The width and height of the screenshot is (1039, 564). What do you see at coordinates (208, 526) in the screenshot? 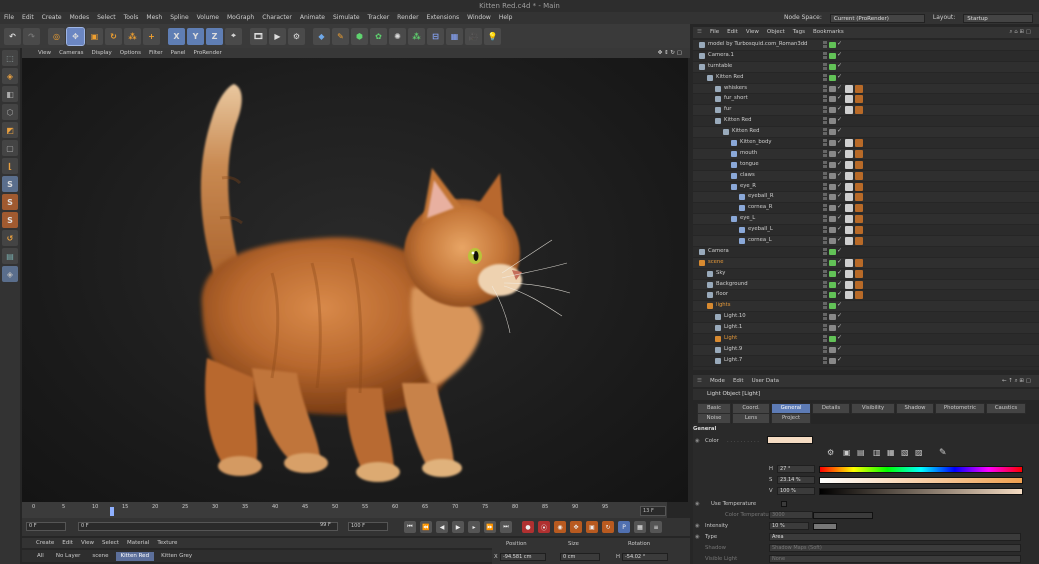
I see `preview-range-field: 0 F` at bounding box center [208, 526].